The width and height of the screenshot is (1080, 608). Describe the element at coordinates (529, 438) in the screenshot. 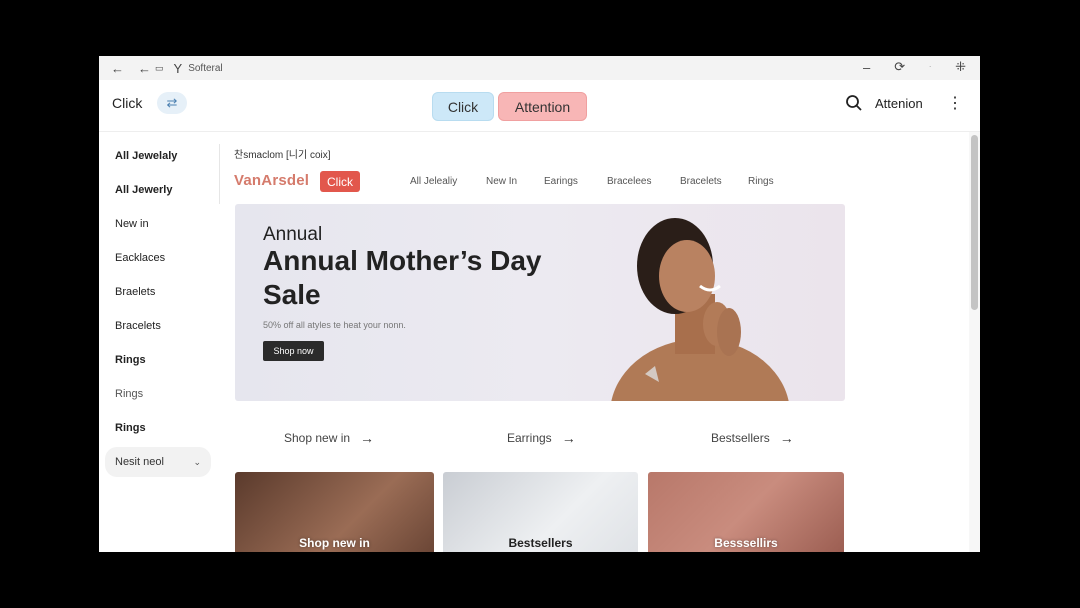

I see `link-earrings-label: Earrings` at that location.